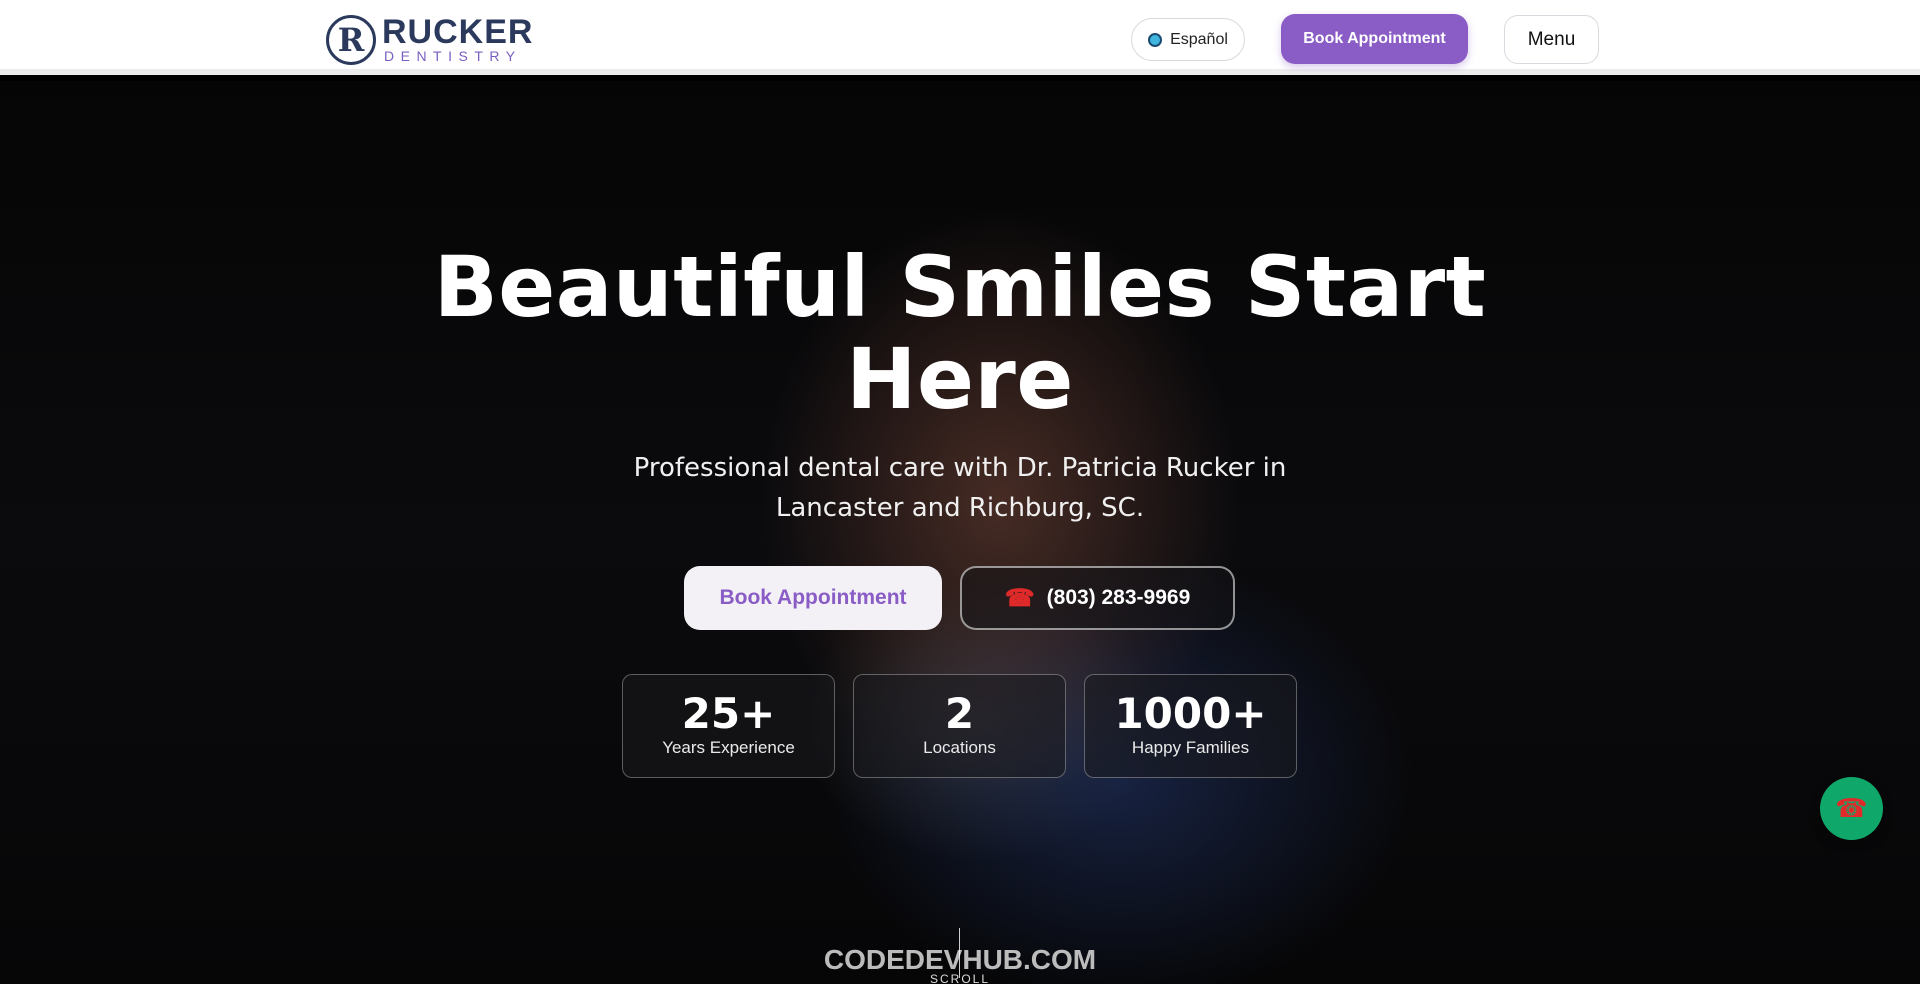 The width and height of the screenshot is (1920, 984). I want to click on stat-value: 25+, so click(728, 713).